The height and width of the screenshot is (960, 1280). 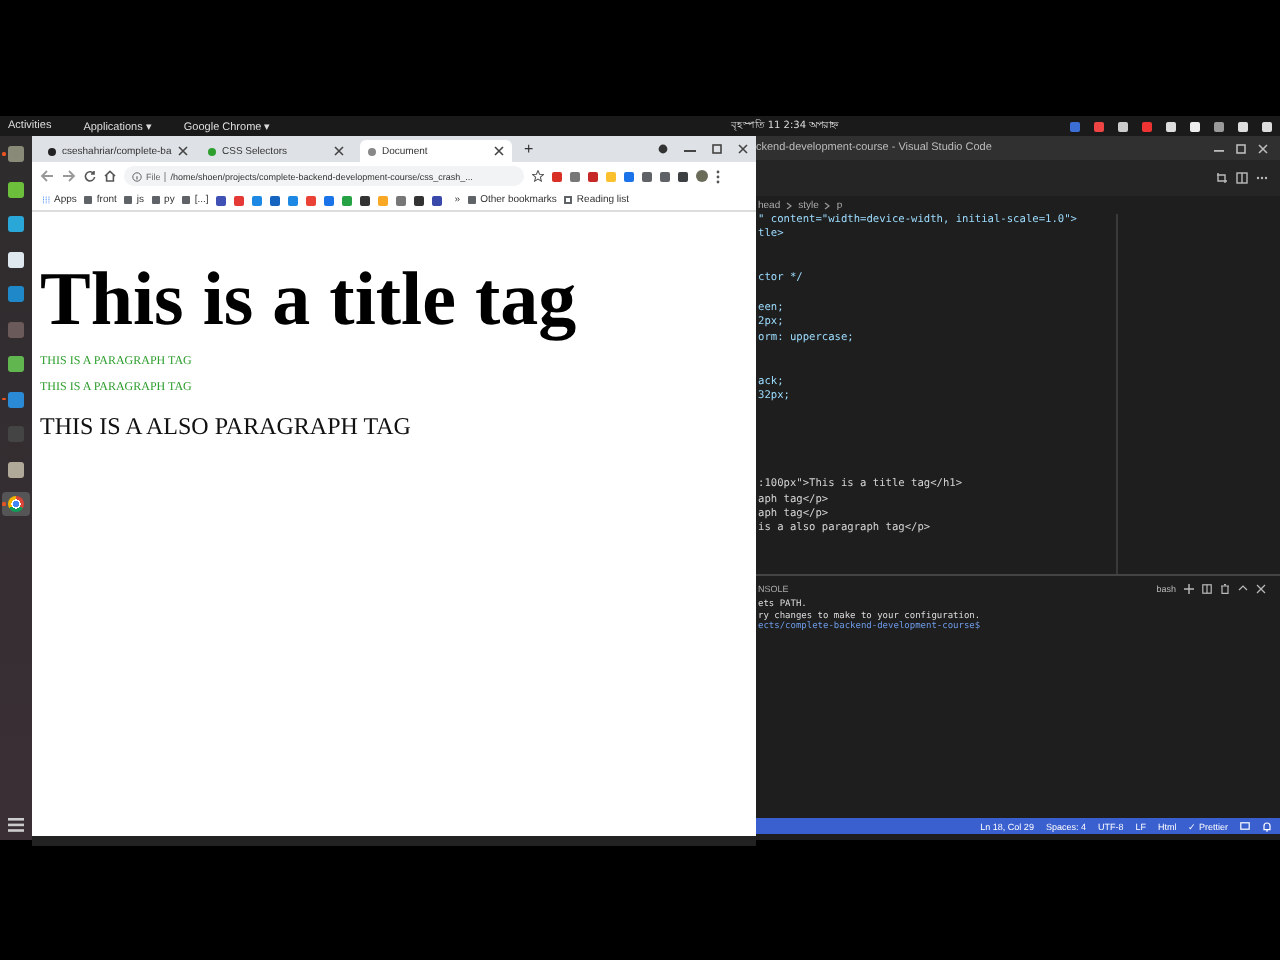 I want to click on minimize-icon, so click(x=690, y=149).